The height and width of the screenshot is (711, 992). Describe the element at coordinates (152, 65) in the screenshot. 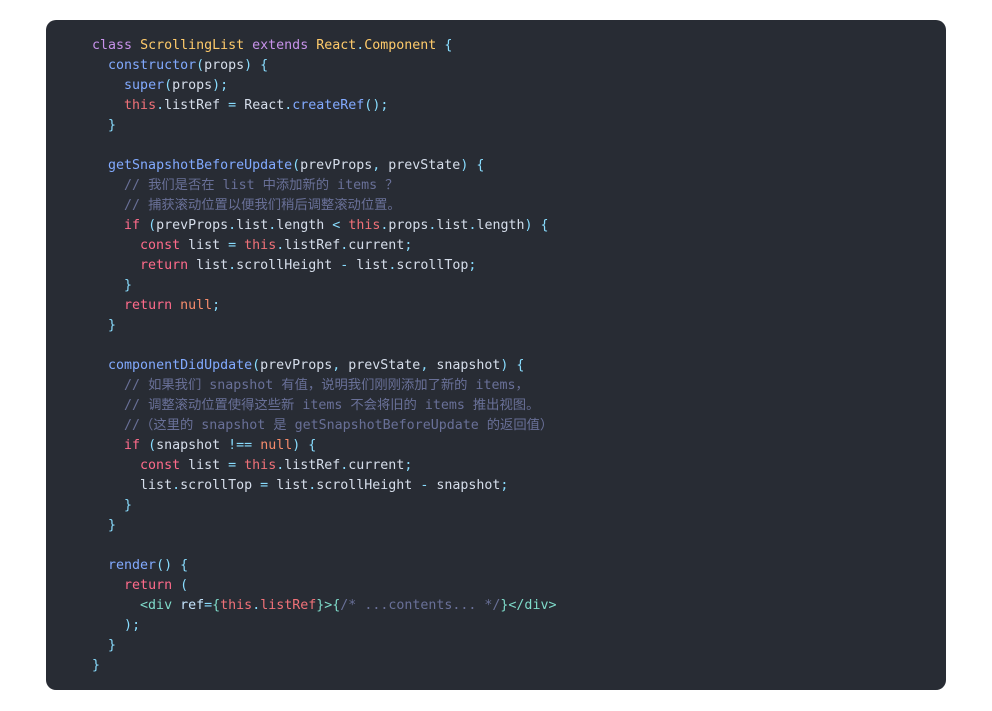

I see `code-token: constructor` at that location.